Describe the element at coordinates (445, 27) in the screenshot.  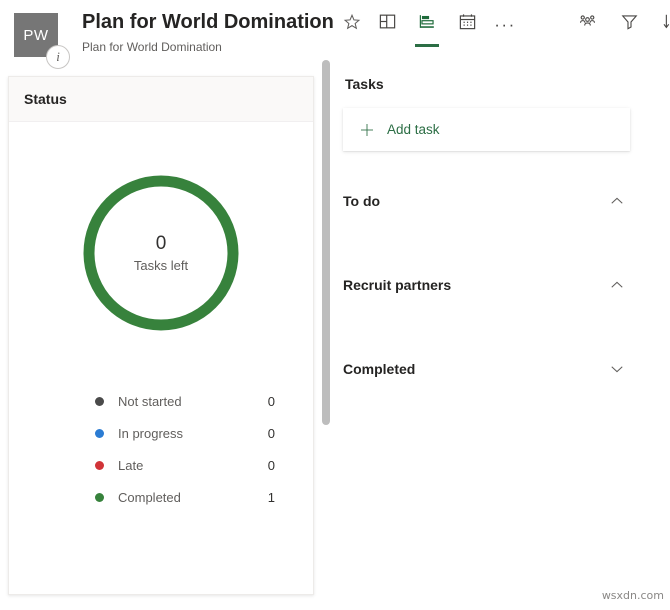
I see `view-switcher: ···` at that location.